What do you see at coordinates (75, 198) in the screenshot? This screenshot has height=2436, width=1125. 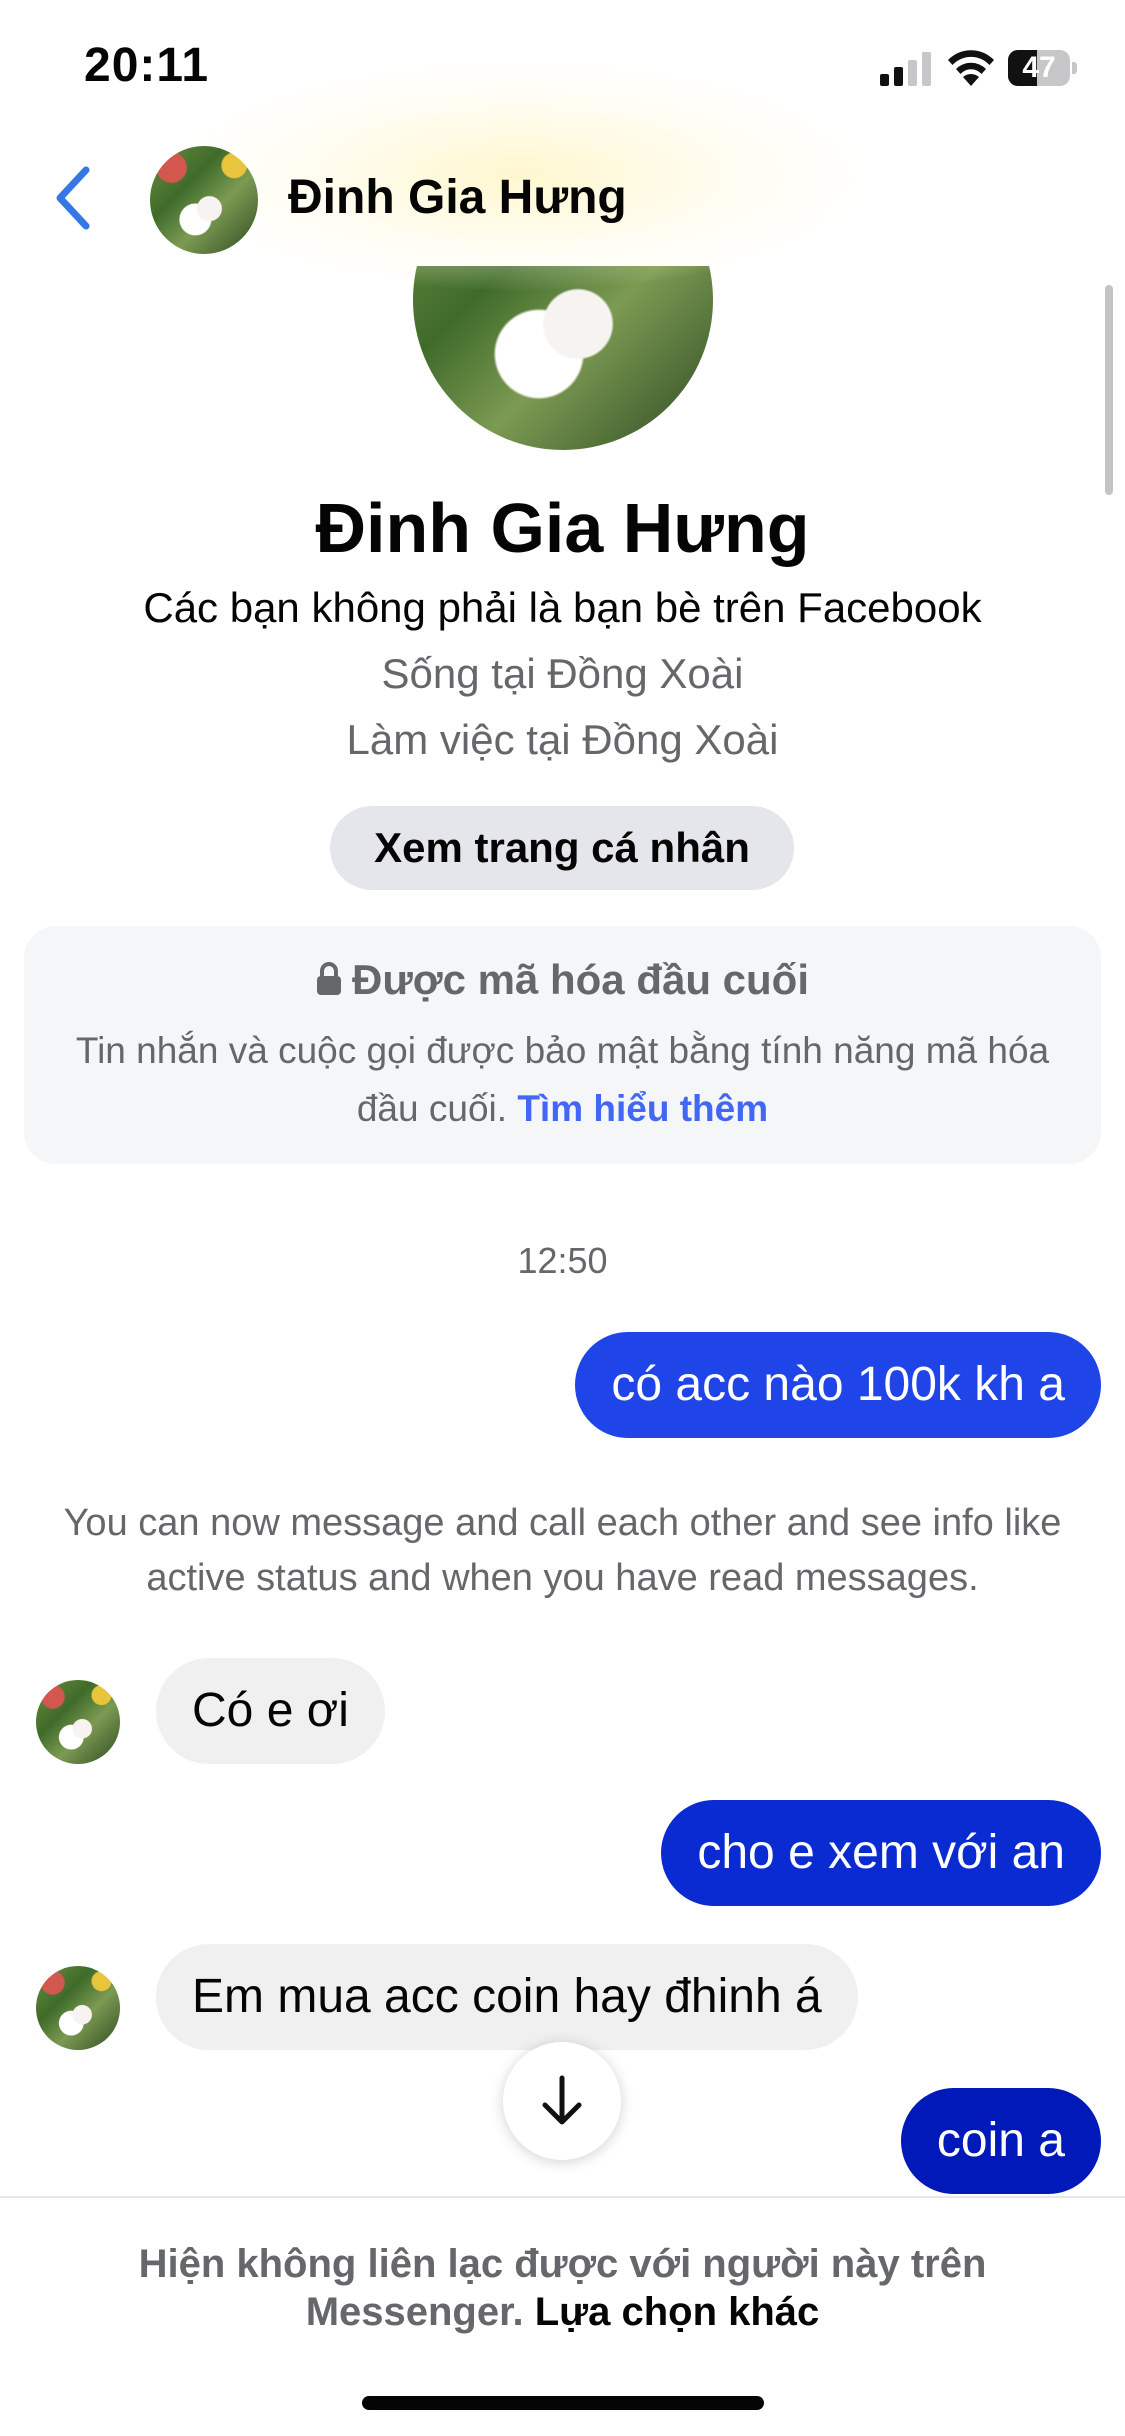 I see `chevron-left-icon` at bounding box center [75, 198].